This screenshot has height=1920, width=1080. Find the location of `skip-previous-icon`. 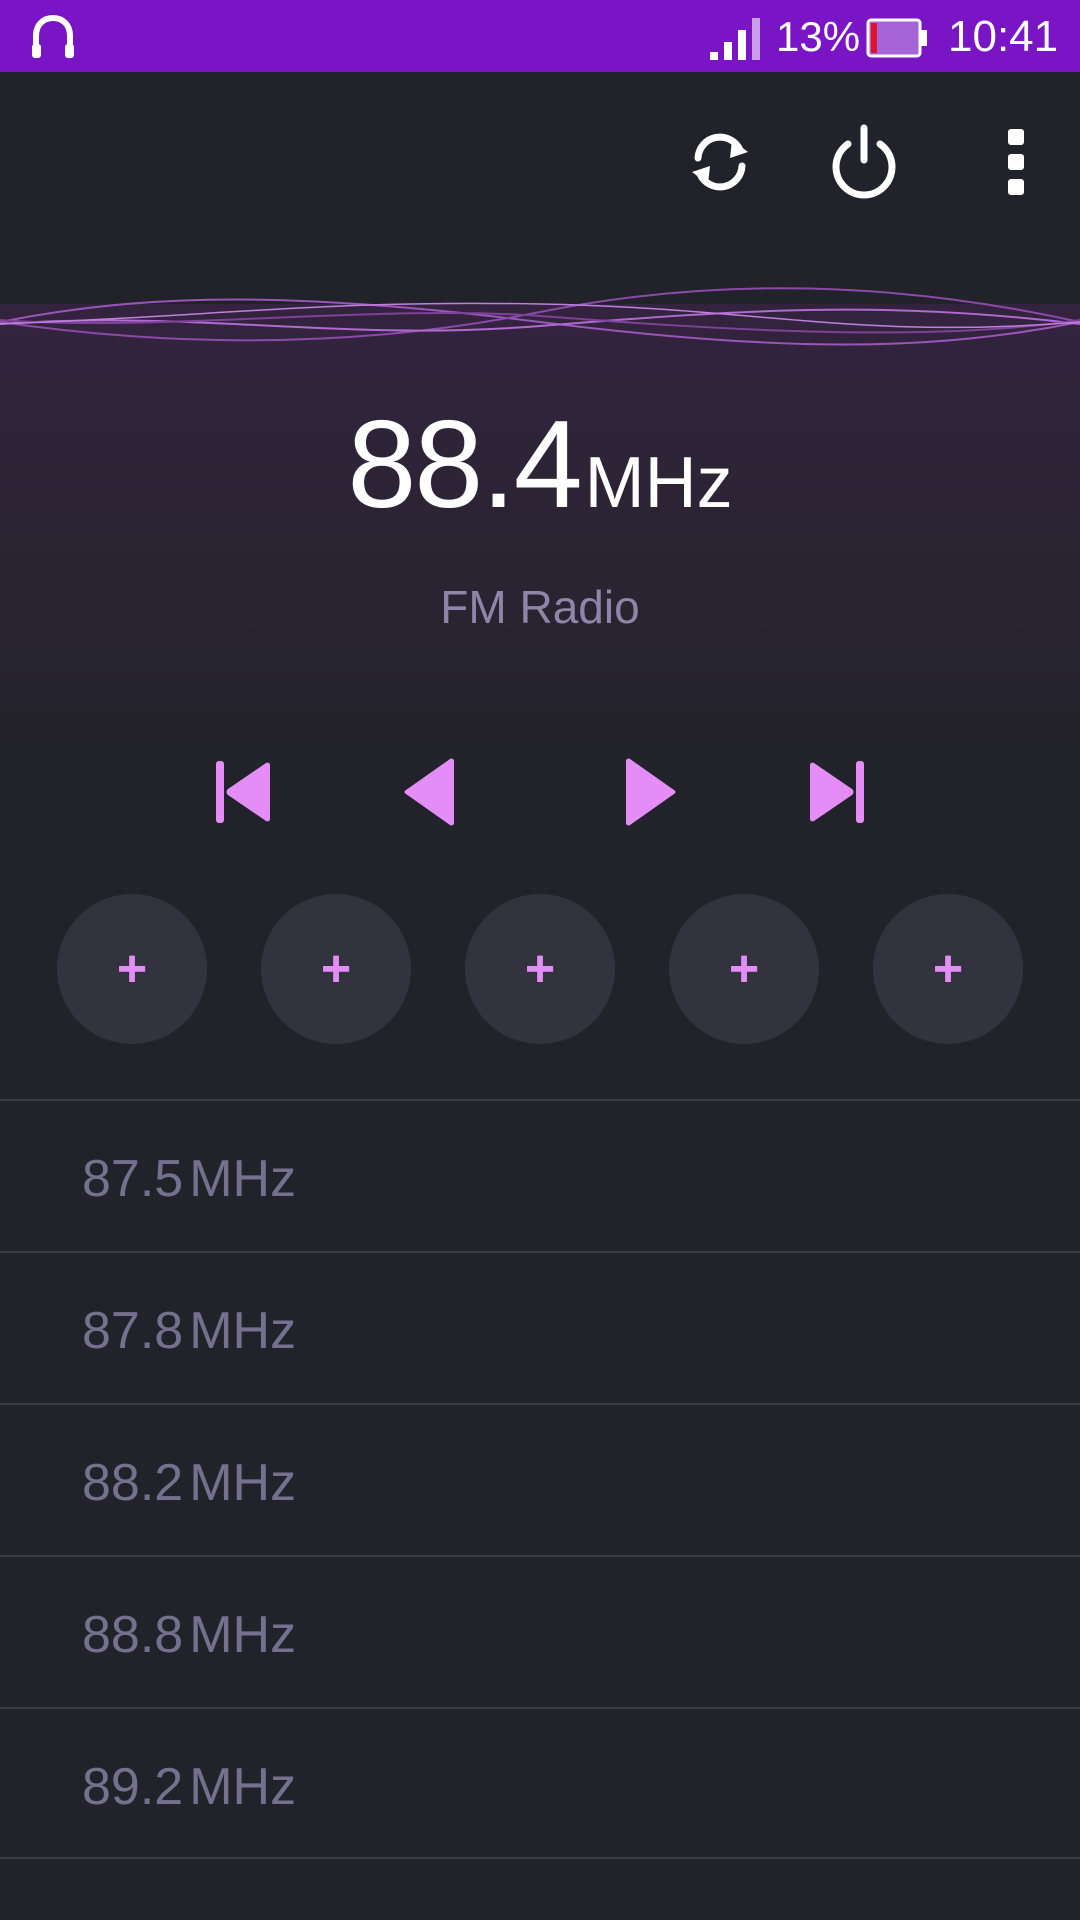

skip-previous-icon is located at coordinates (243, 792).